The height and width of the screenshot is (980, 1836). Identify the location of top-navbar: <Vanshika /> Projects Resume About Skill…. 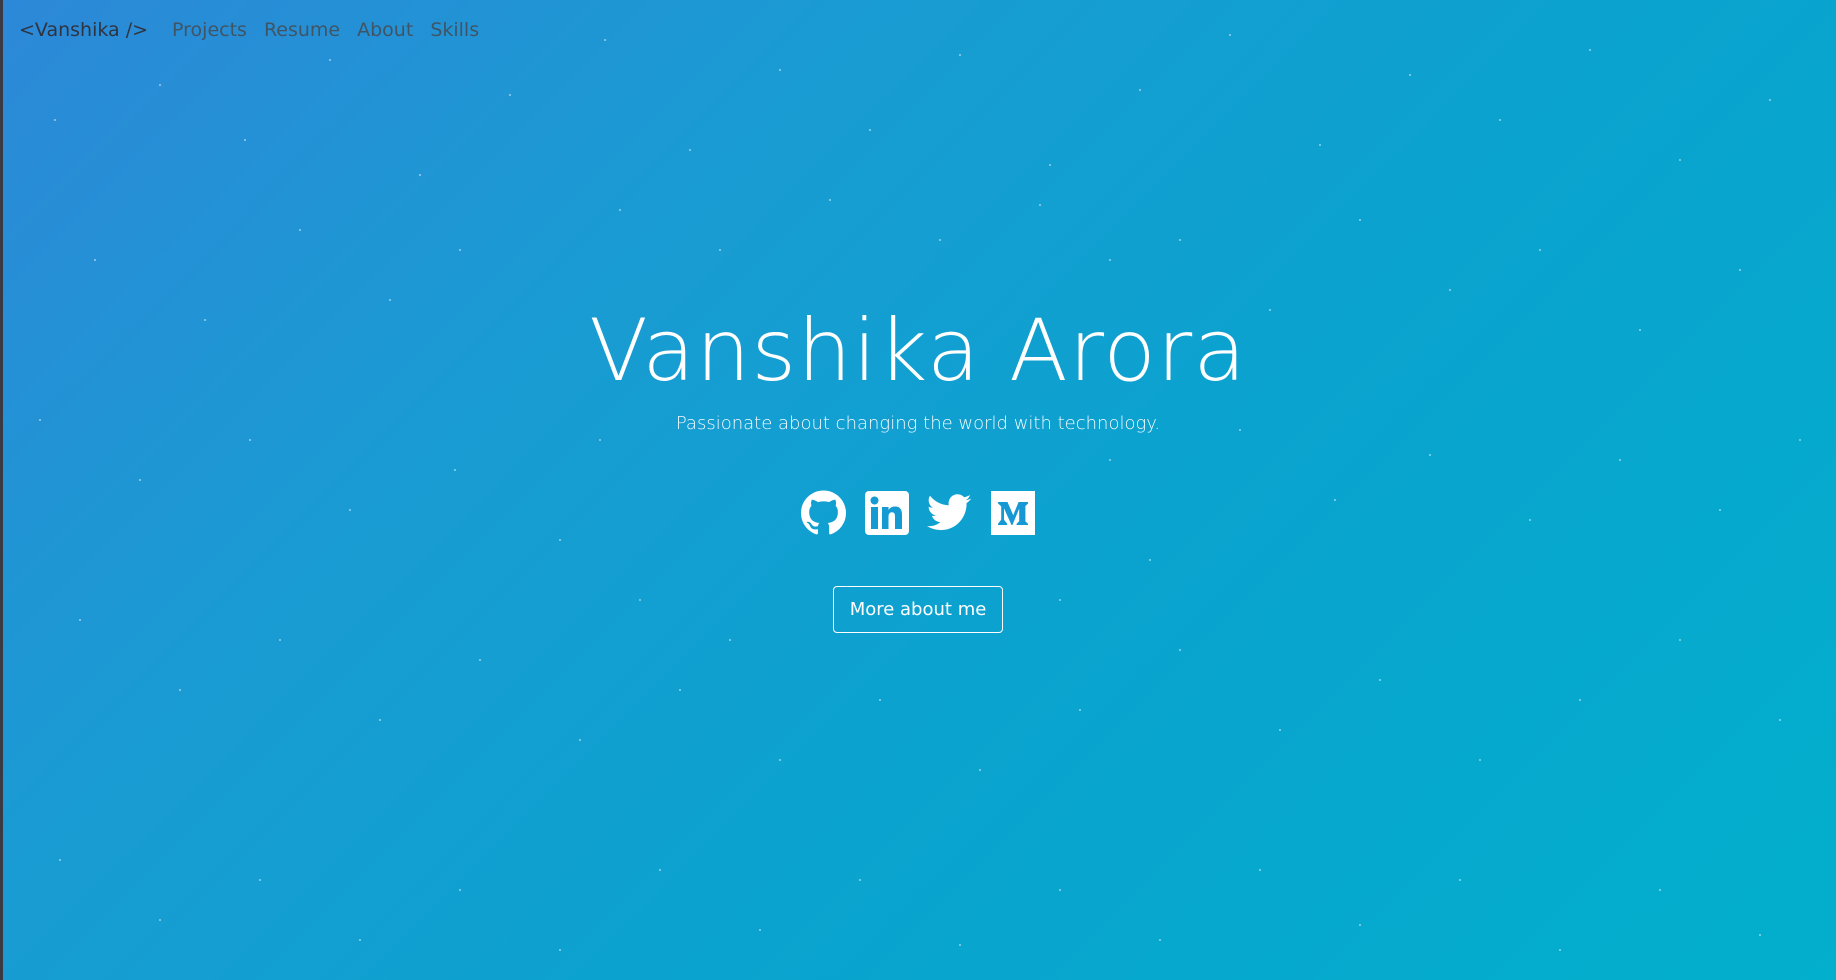
(248, 30).